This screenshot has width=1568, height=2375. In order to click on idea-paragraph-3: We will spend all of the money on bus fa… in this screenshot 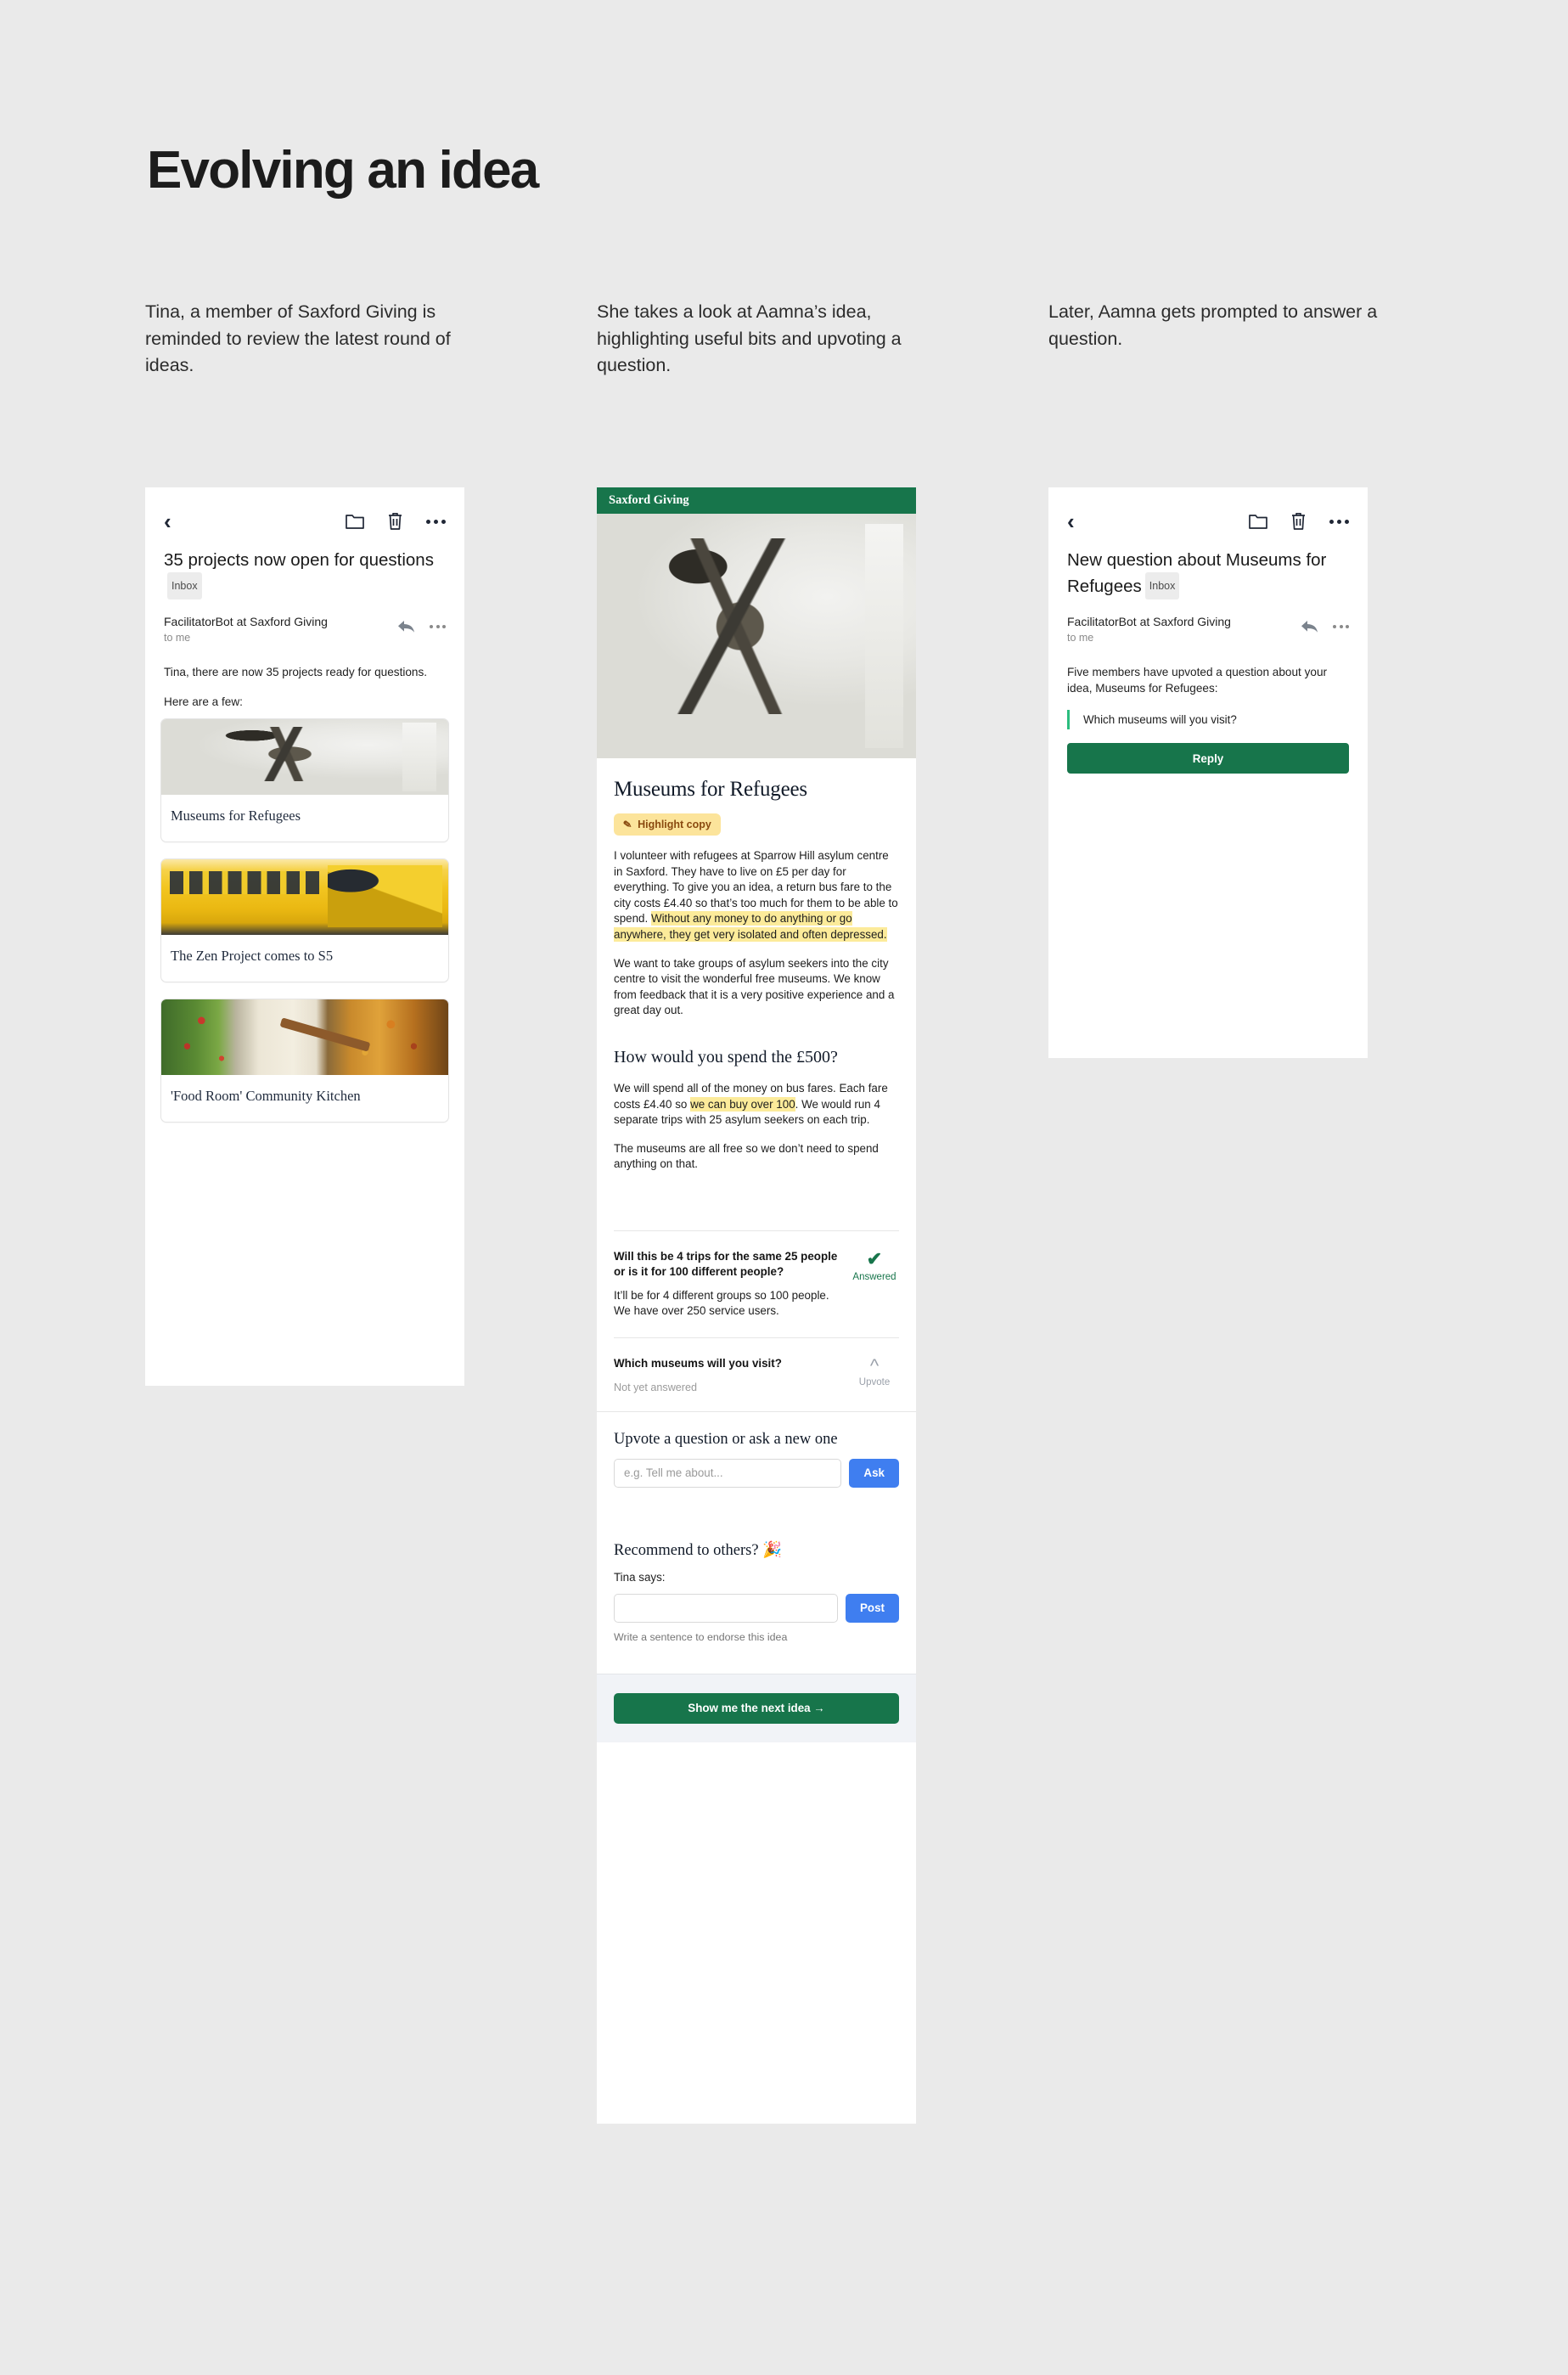, I will do `click(756, 1104)`.